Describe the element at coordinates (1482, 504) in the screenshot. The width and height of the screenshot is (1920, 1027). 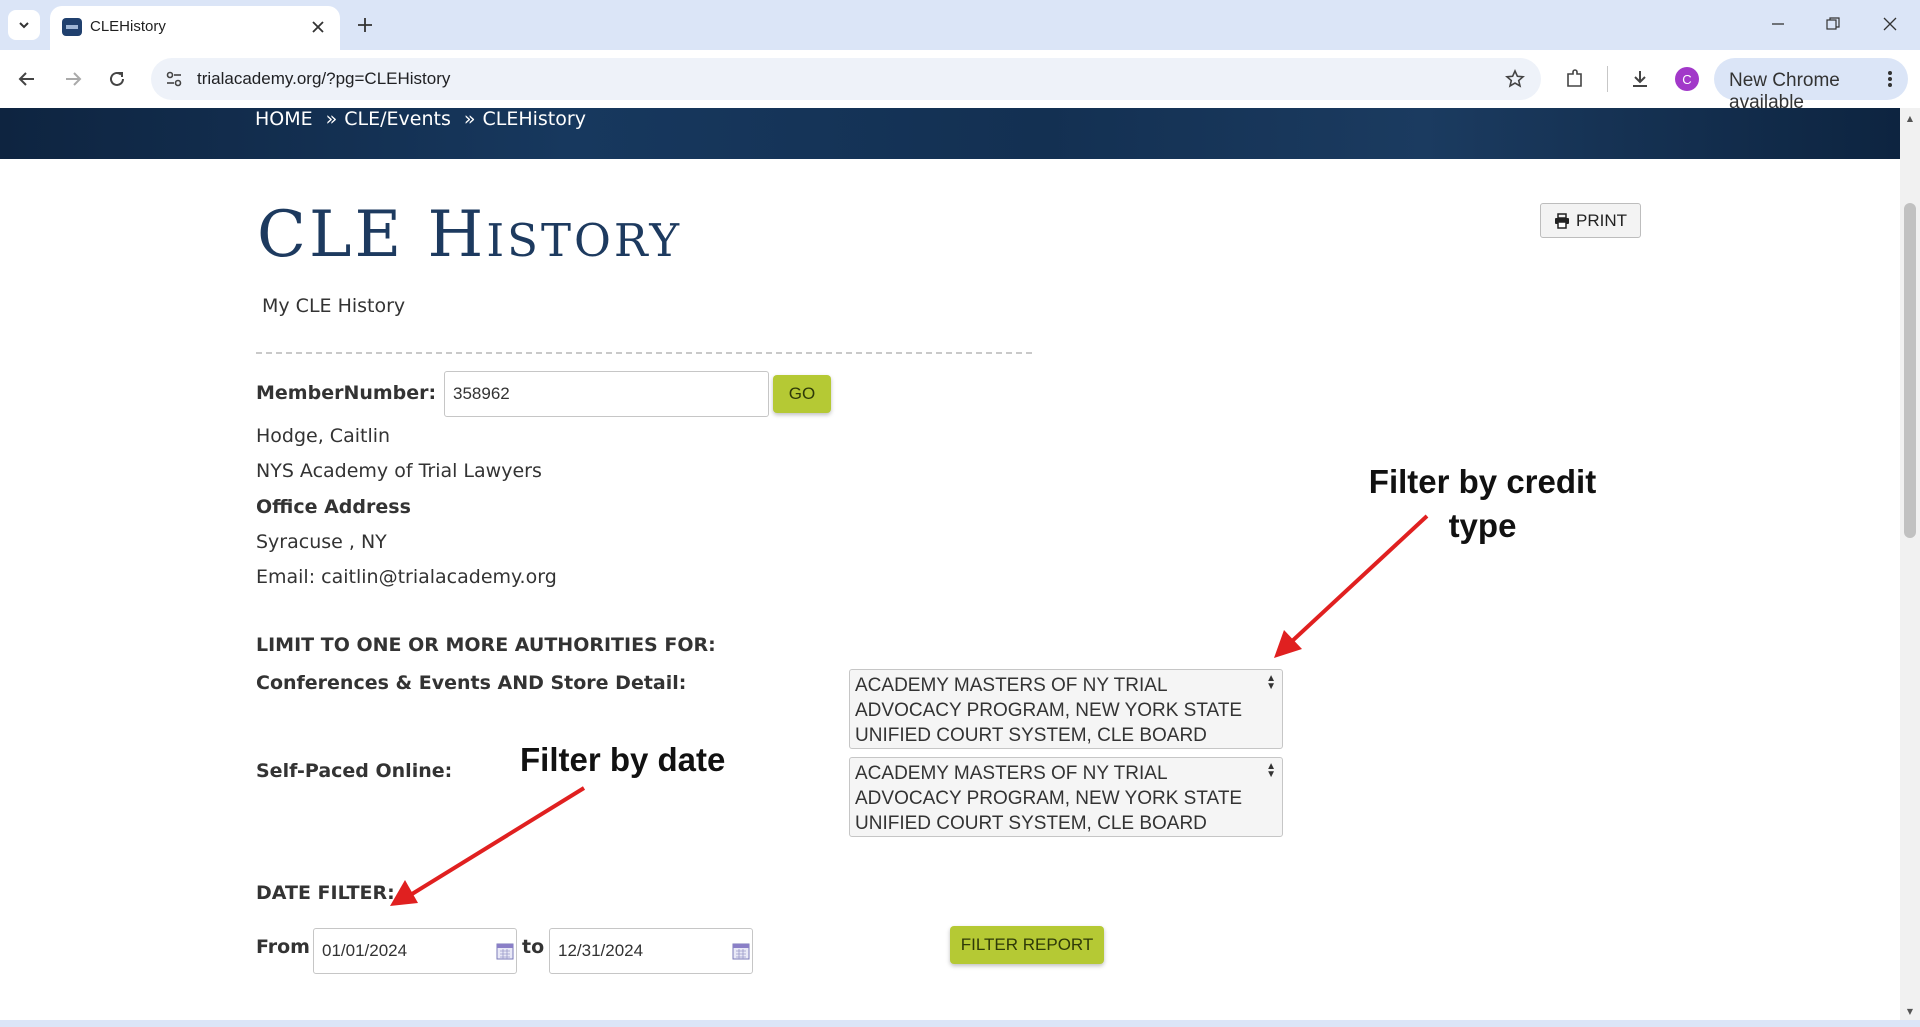
I see `credit-type-annotation: Filter by credit type` at that location.